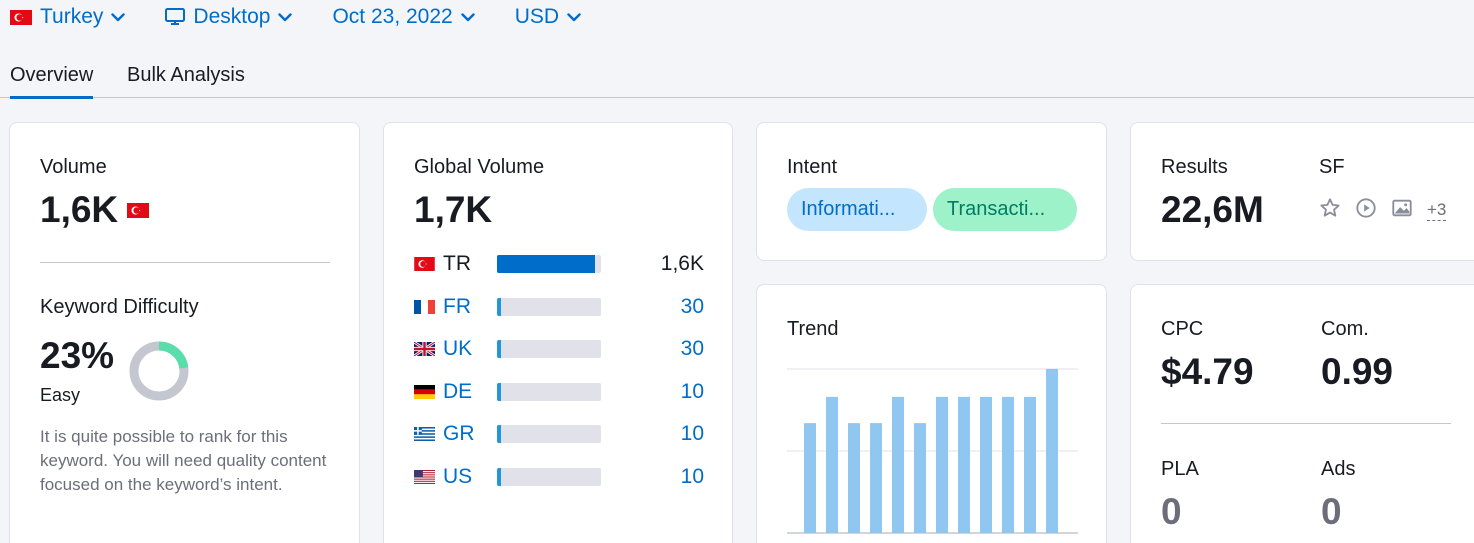  I want to click on country-row-uk: UK 30, so click(559, 349).